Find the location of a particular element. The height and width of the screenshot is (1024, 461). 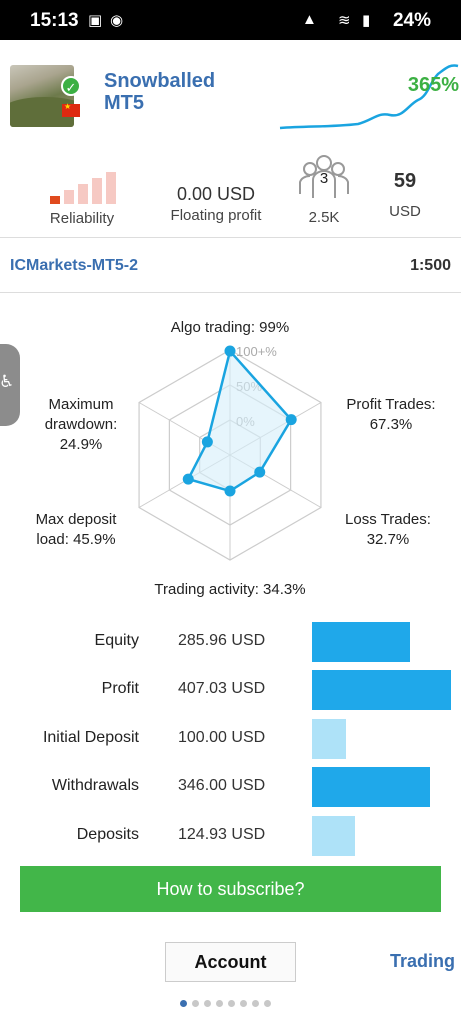

accessibility-button: ♿ is located at coordinates (10, 385).